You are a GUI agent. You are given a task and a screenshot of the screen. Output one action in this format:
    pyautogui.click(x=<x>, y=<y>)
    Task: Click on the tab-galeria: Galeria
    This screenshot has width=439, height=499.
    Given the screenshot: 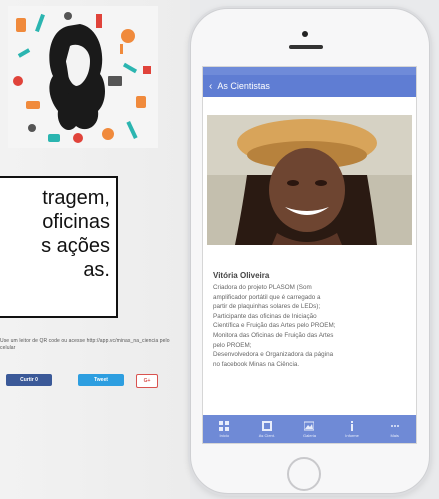 What is the action you would take?
    pyautogui.click(x=309, y=429)
    